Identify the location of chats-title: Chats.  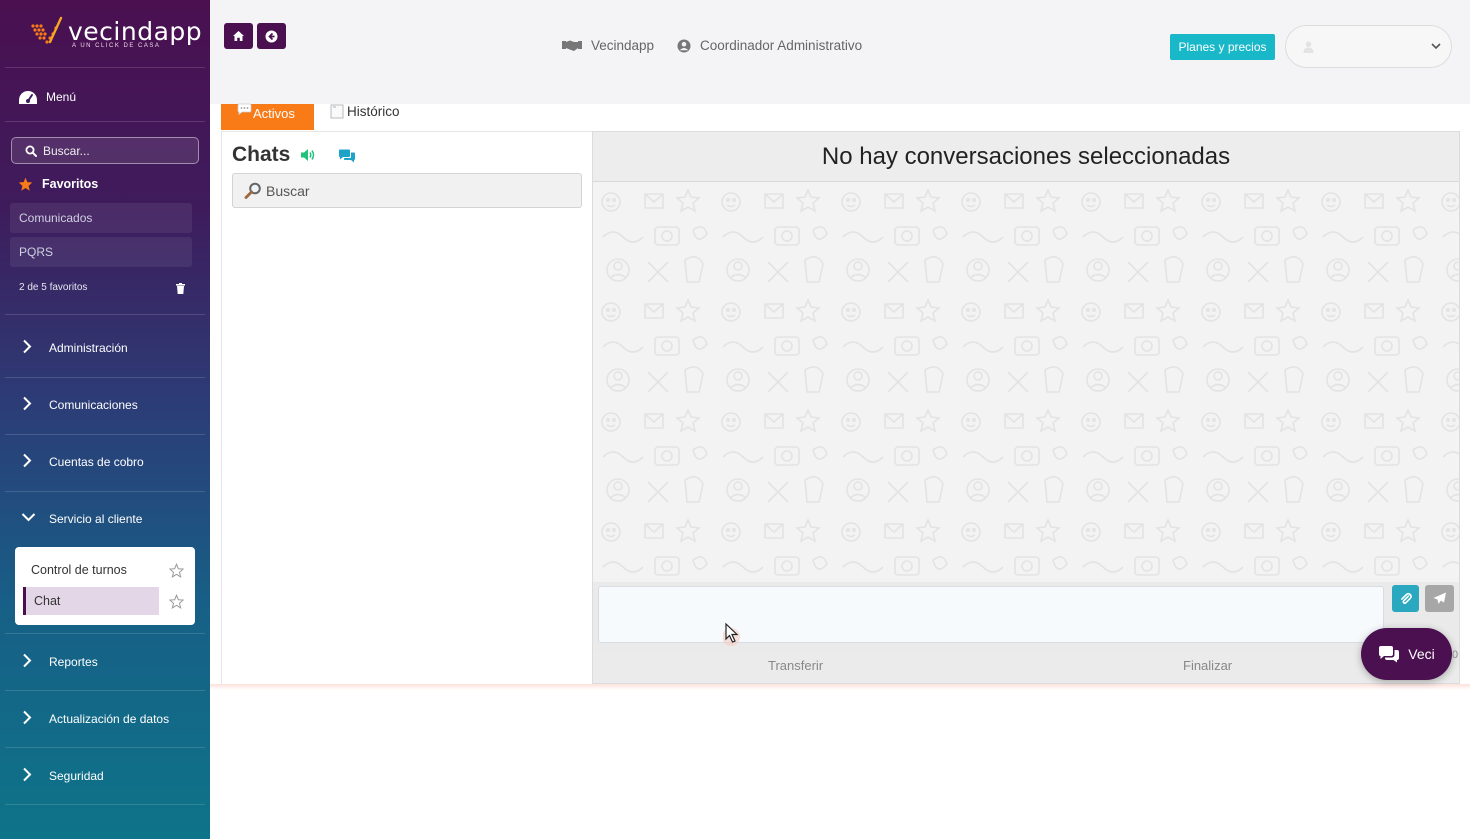
(261, 154).